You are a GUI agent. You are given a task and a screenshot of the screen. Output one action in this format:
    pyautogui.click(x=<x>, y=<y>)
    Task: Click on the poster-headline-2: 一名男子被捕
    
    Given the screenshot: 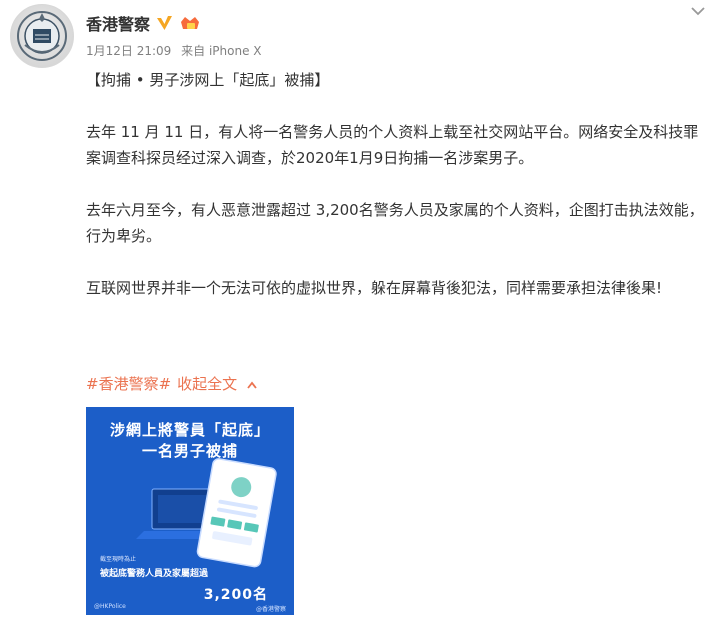 What is the action you would take?
    pyautogui.click(x=189, y=451)
    